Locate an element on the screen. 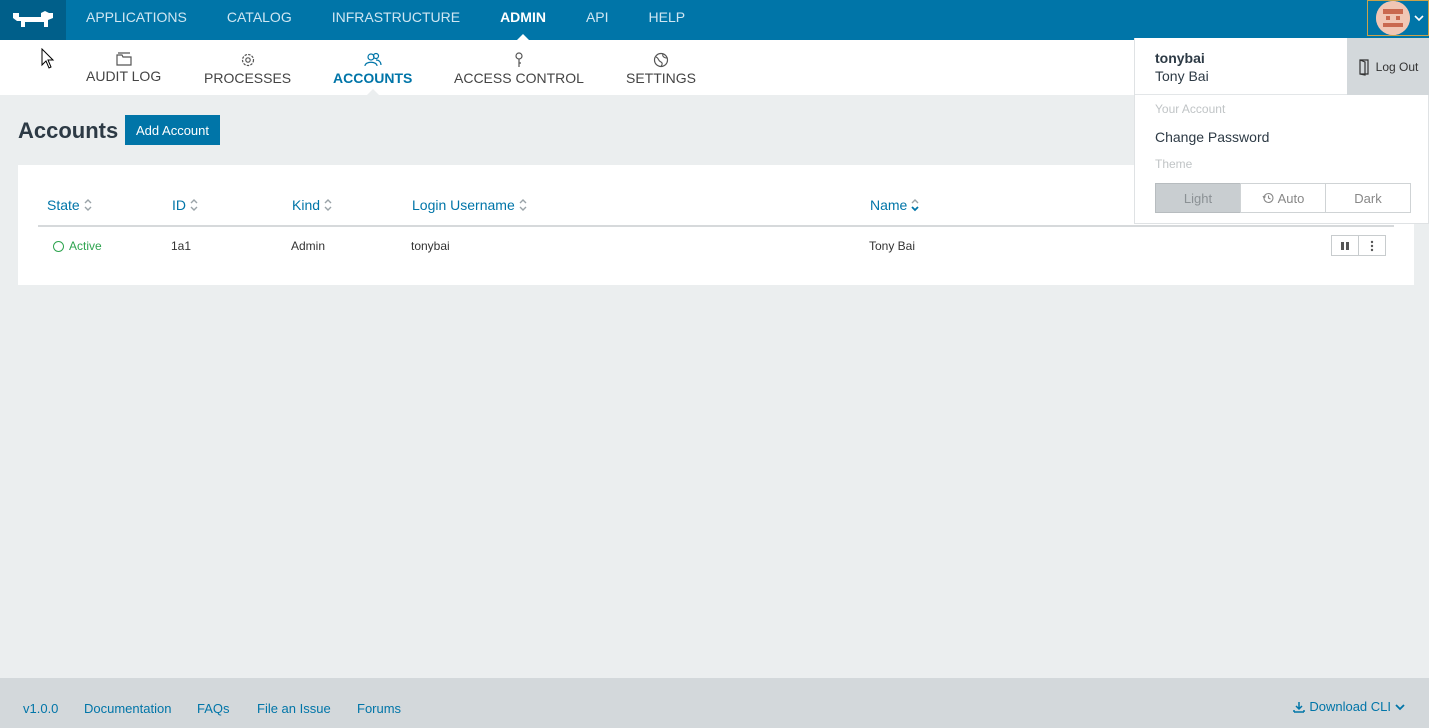 This screenshot has height=728, width=1429. theme-selector: Light Auto Dark is located at coordinates (1283, 198).